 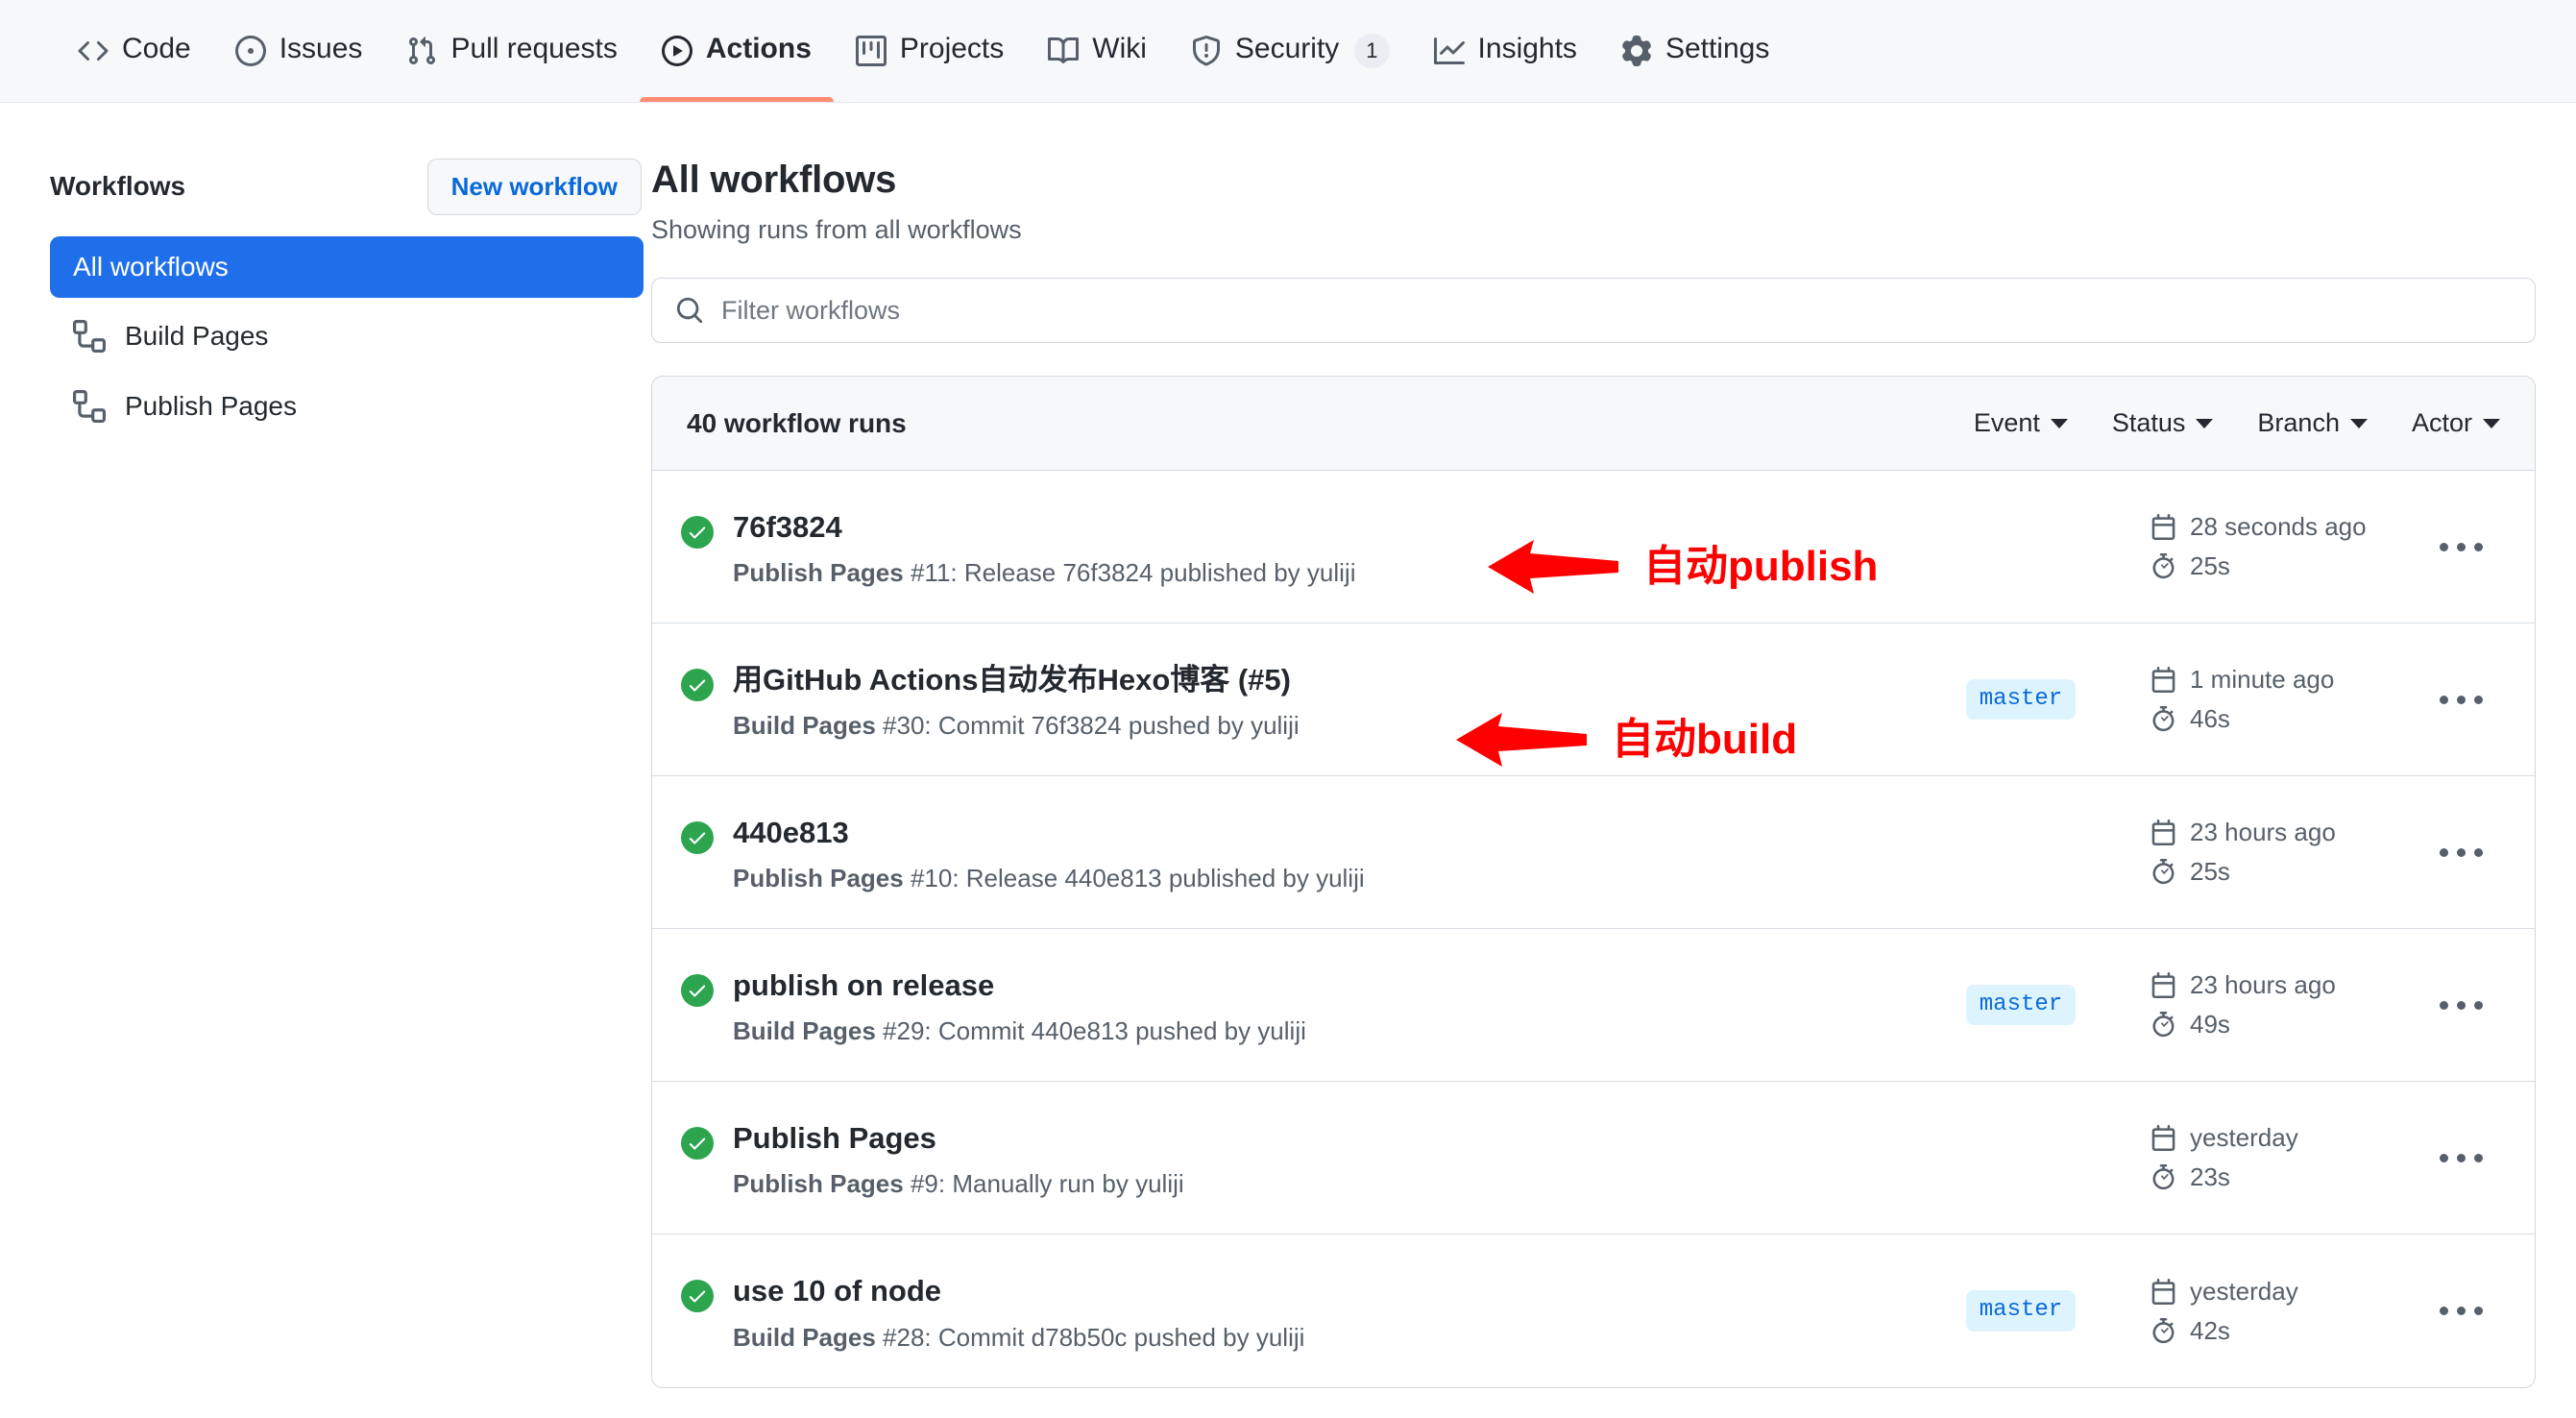 I want to click on run-detail: #9: Manually run by yuliji, so click(x=1043, y=1184).